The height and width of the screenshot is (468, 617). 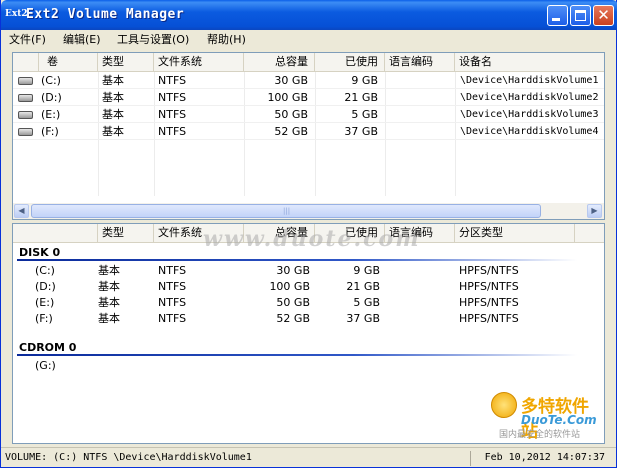 I want to click on partition-row: (D:) 基本 NTFS 100 GB 21 GB HPFS/NTFS, so click(x=308, y=286).